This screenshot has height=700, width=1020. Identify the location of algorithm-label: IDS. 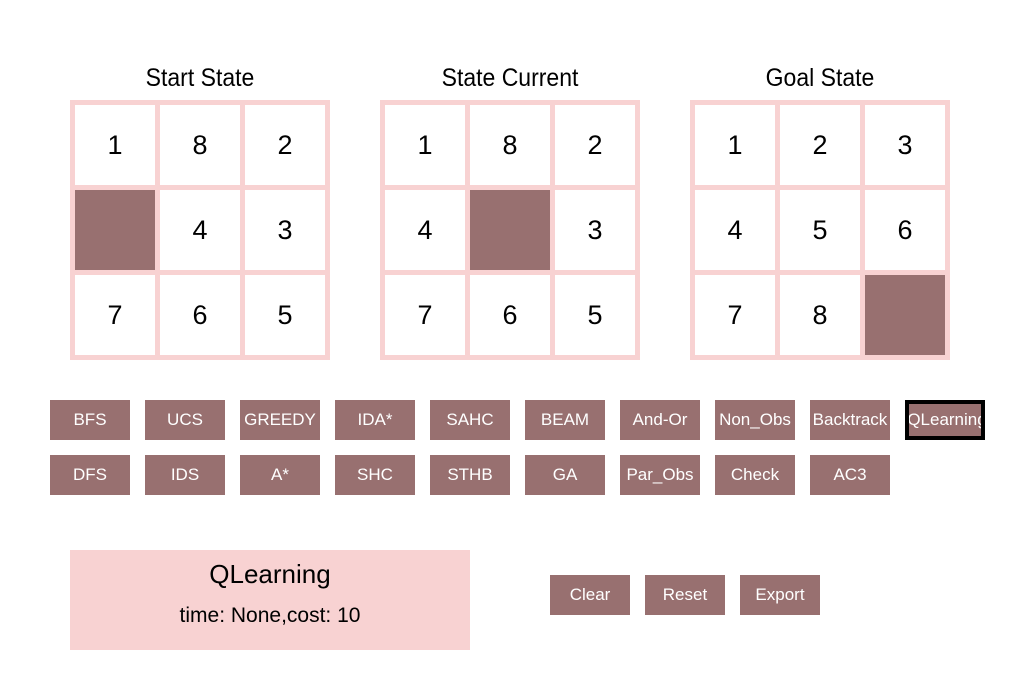
(185, 474).